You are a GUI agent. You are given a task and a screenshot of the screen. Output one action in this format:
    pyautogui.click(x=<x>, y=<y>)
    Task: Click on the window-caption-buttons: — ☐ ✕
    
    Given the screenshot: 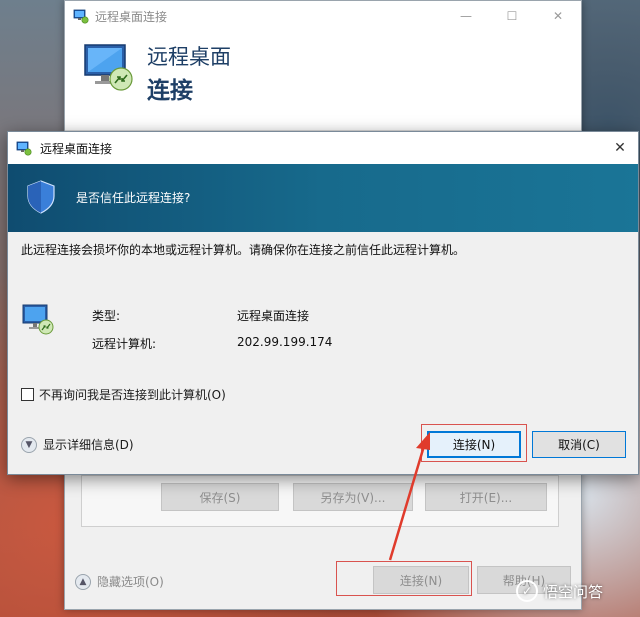 What is the action you would take?
    pyautogui.click(x=512, y=16)
    